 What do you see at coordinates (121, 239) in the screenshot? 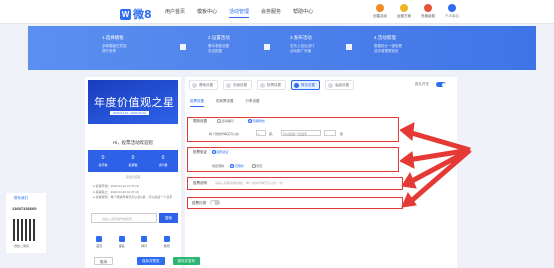
I see `signup-icon` at bounding box center [121, 239].